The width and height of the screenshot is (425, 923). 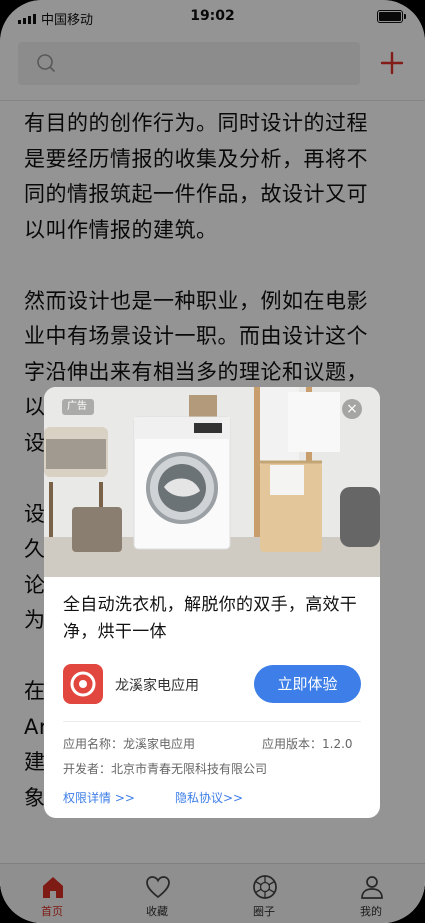 What do you see at coordinates (210, 618) in the screenshot?
I see `ad-title: 全自动洗衣机，解脱你的双手，高效干净，烘干一体` at bounding box center [210, 618].